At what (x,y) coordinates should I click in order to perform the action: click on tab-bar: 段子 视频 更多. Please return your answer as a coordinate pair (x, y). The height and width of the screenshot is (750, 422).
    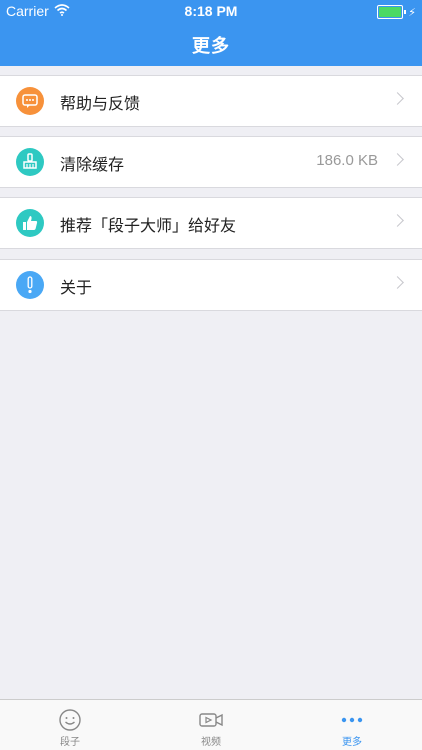
    Looking at the image, I should click on (211, 724).